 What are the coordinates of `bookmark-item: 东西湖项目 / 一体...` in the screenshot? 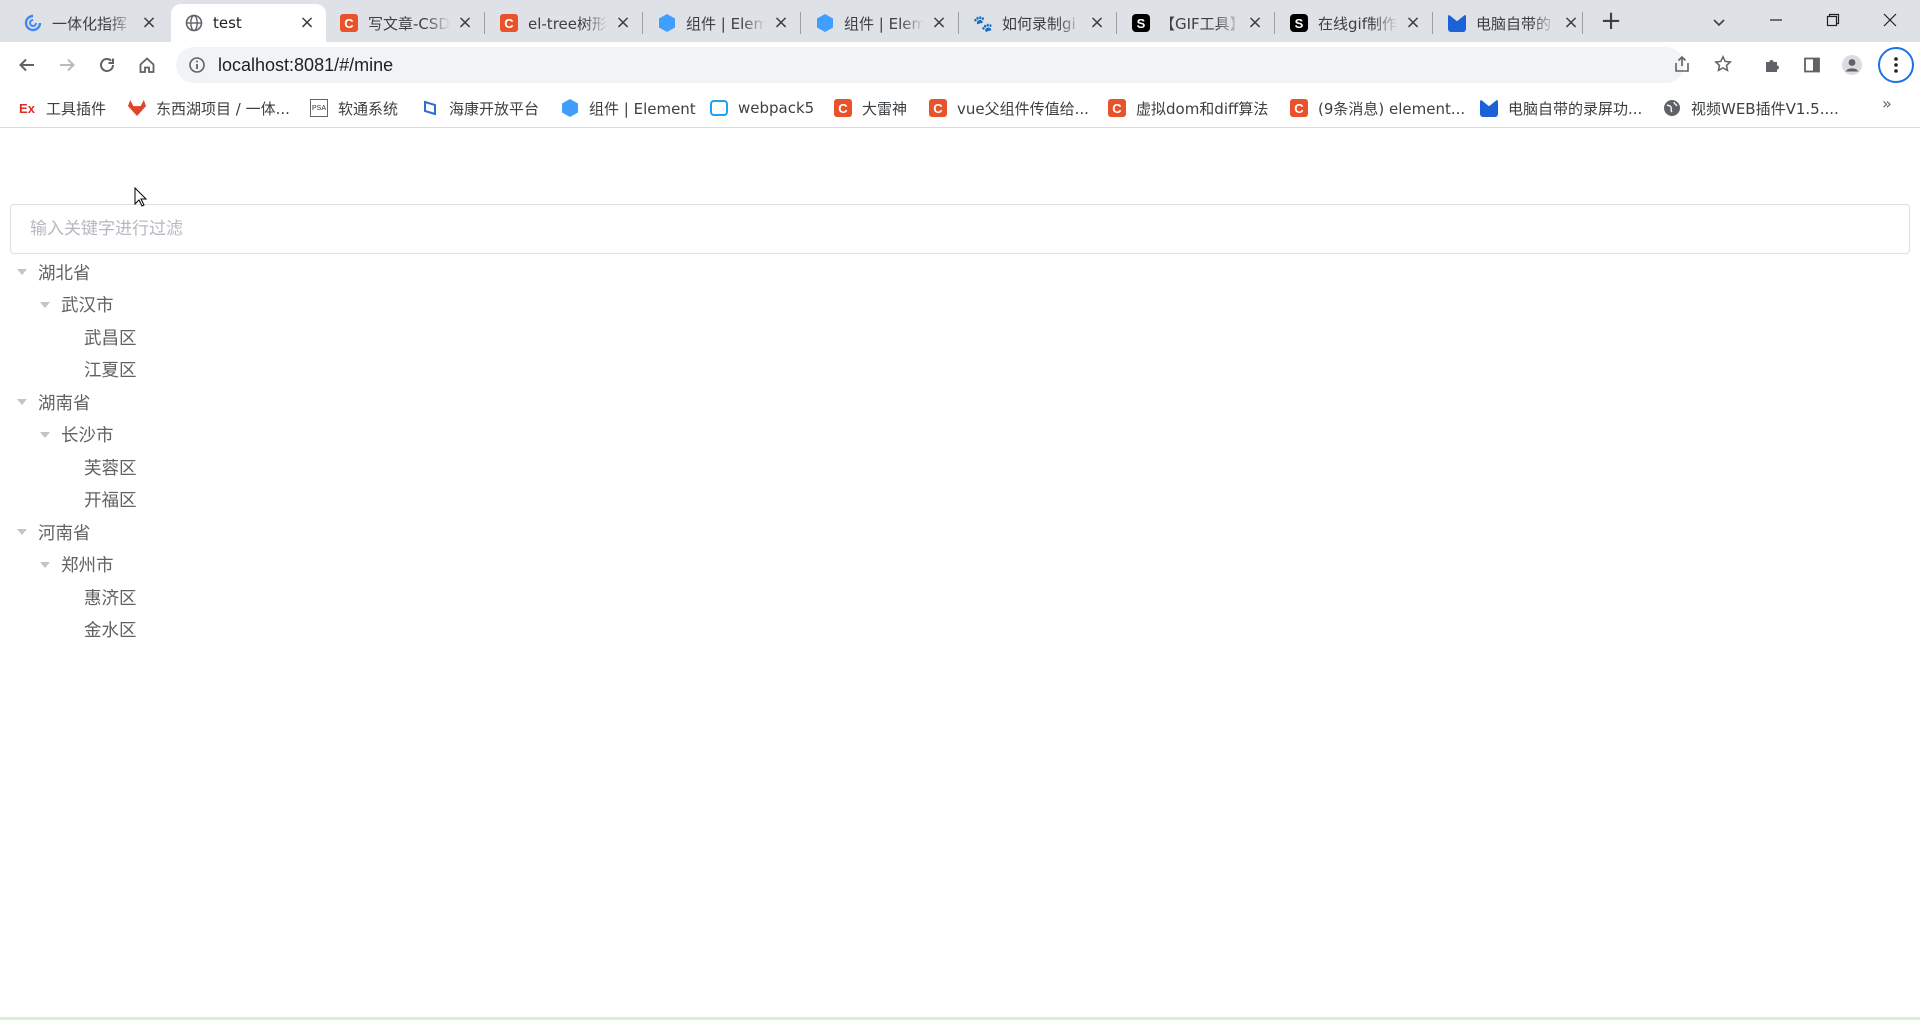 It's located at (209, 108).